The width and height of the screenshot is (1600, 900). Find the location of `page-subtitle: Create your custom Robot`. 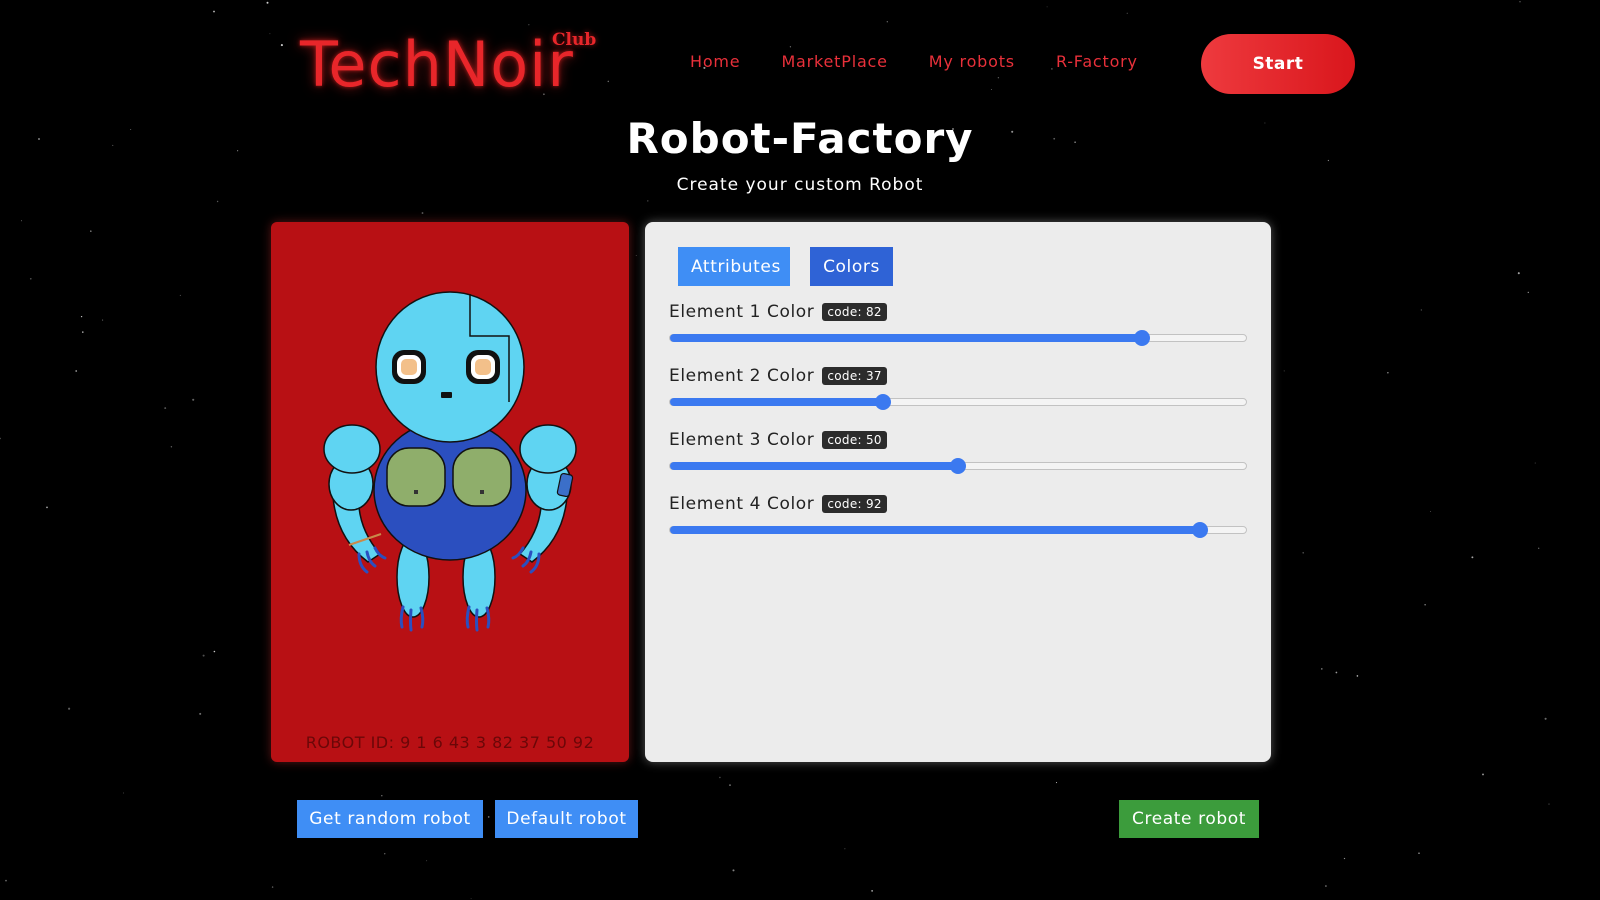

page-subtitle: Create your custom Robot is located at coordinates (800, 185).